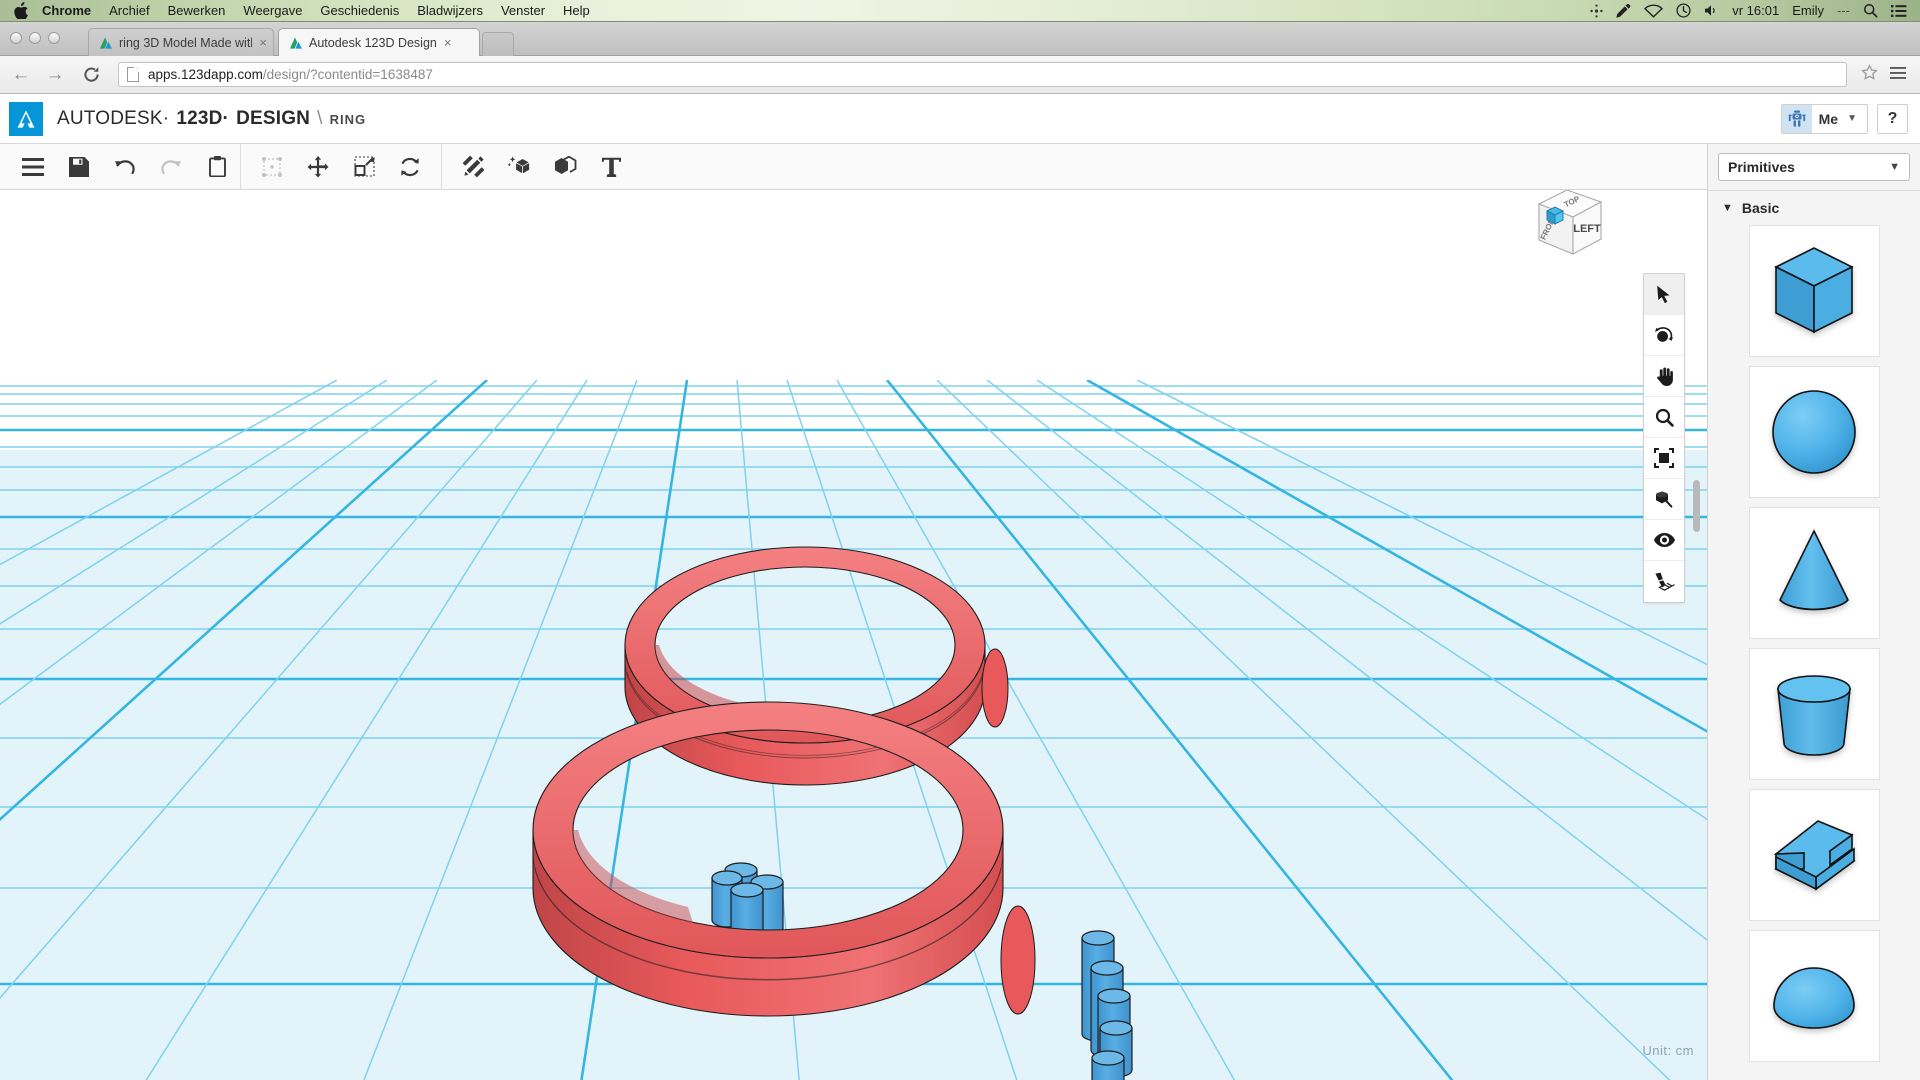 The width and height of the screenshot is (1920, 1080). I want to click on primitive-cone, so click(1814, 573).